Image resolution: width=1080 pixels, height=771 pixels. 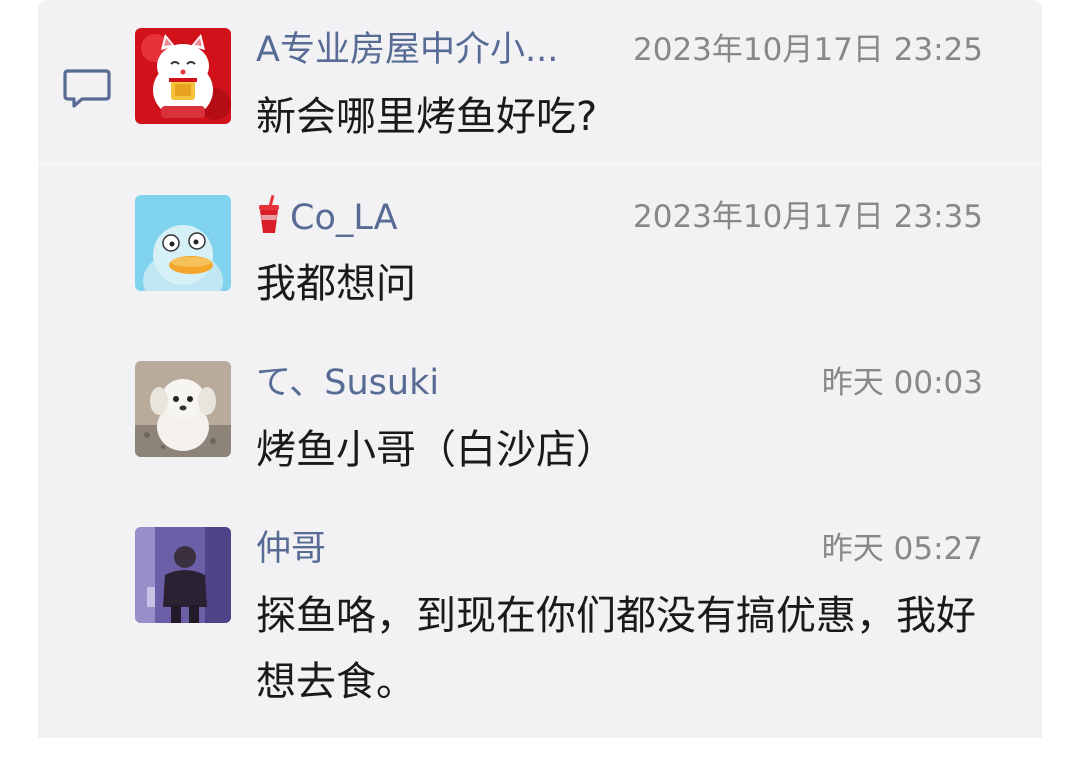 What do you see at coordinates (570, 251) in the screenshot?
I see `comment-item: Co_LA 2023年10月17日 23:35 我都想问` at bounding box center [570, 251].